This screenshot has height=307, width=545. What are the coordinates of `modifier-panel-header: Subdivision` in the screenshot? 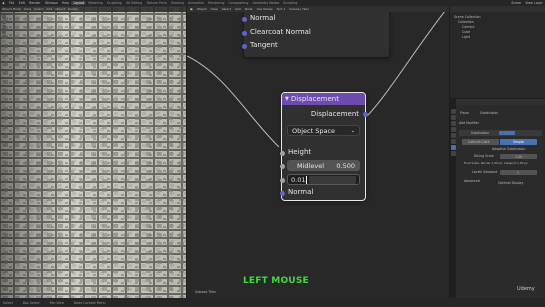 It's located at (500, 133).